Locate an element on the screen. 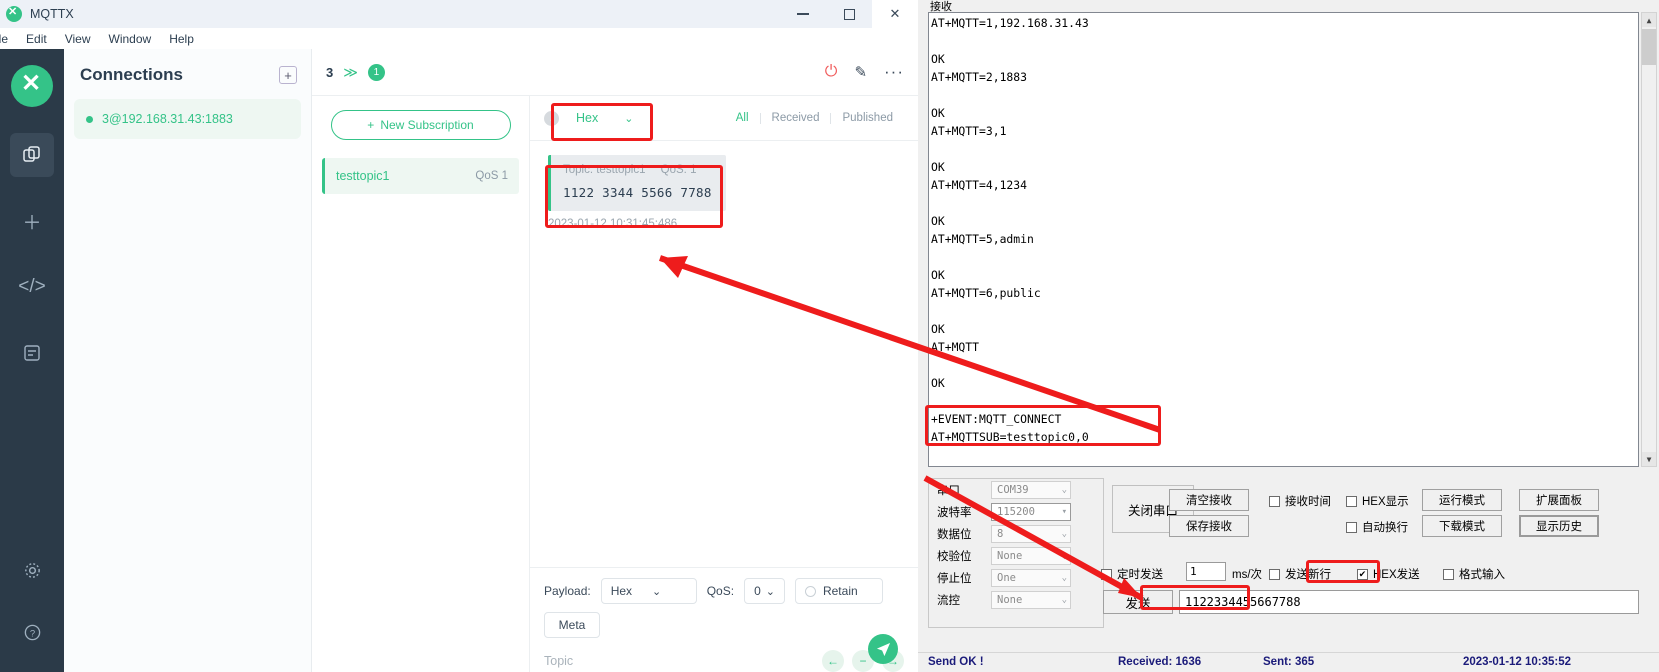 The height and width of the screenshot is (672, 1659). payload-format-value: Hex is located at coordinates (587, 118).